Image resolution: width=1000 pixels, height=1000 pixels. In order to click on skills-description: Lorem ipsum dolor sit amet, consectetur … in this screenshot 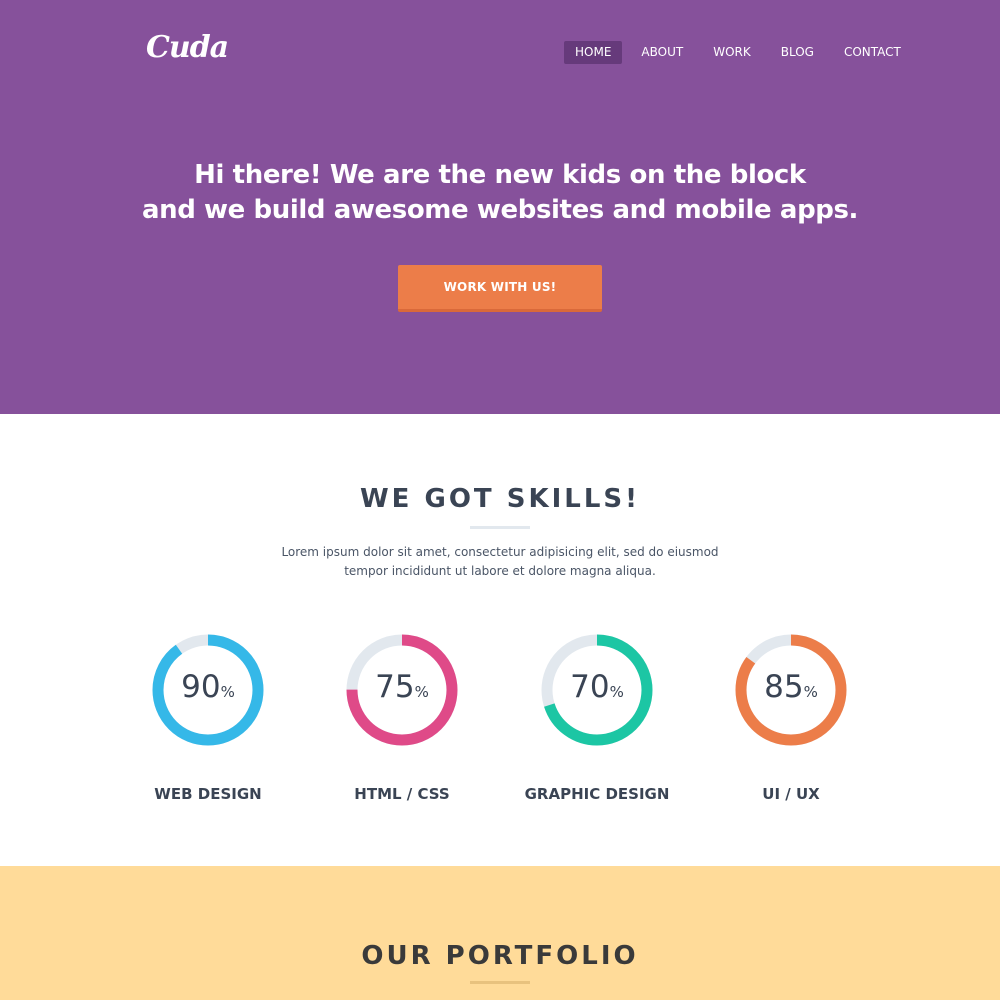, I will do `click(500, 562)`.